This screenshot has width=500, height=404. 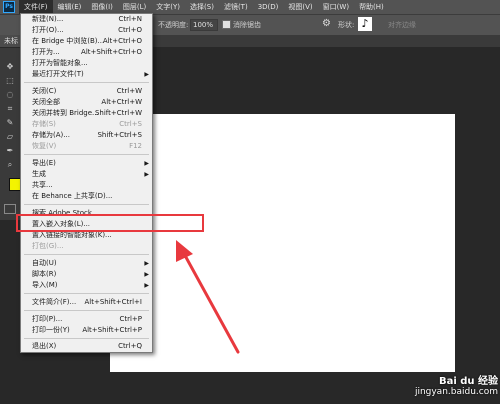 I want to click on watermark: Bai du 经验 jingyan.baidu.com, so click(x=438, y=387).